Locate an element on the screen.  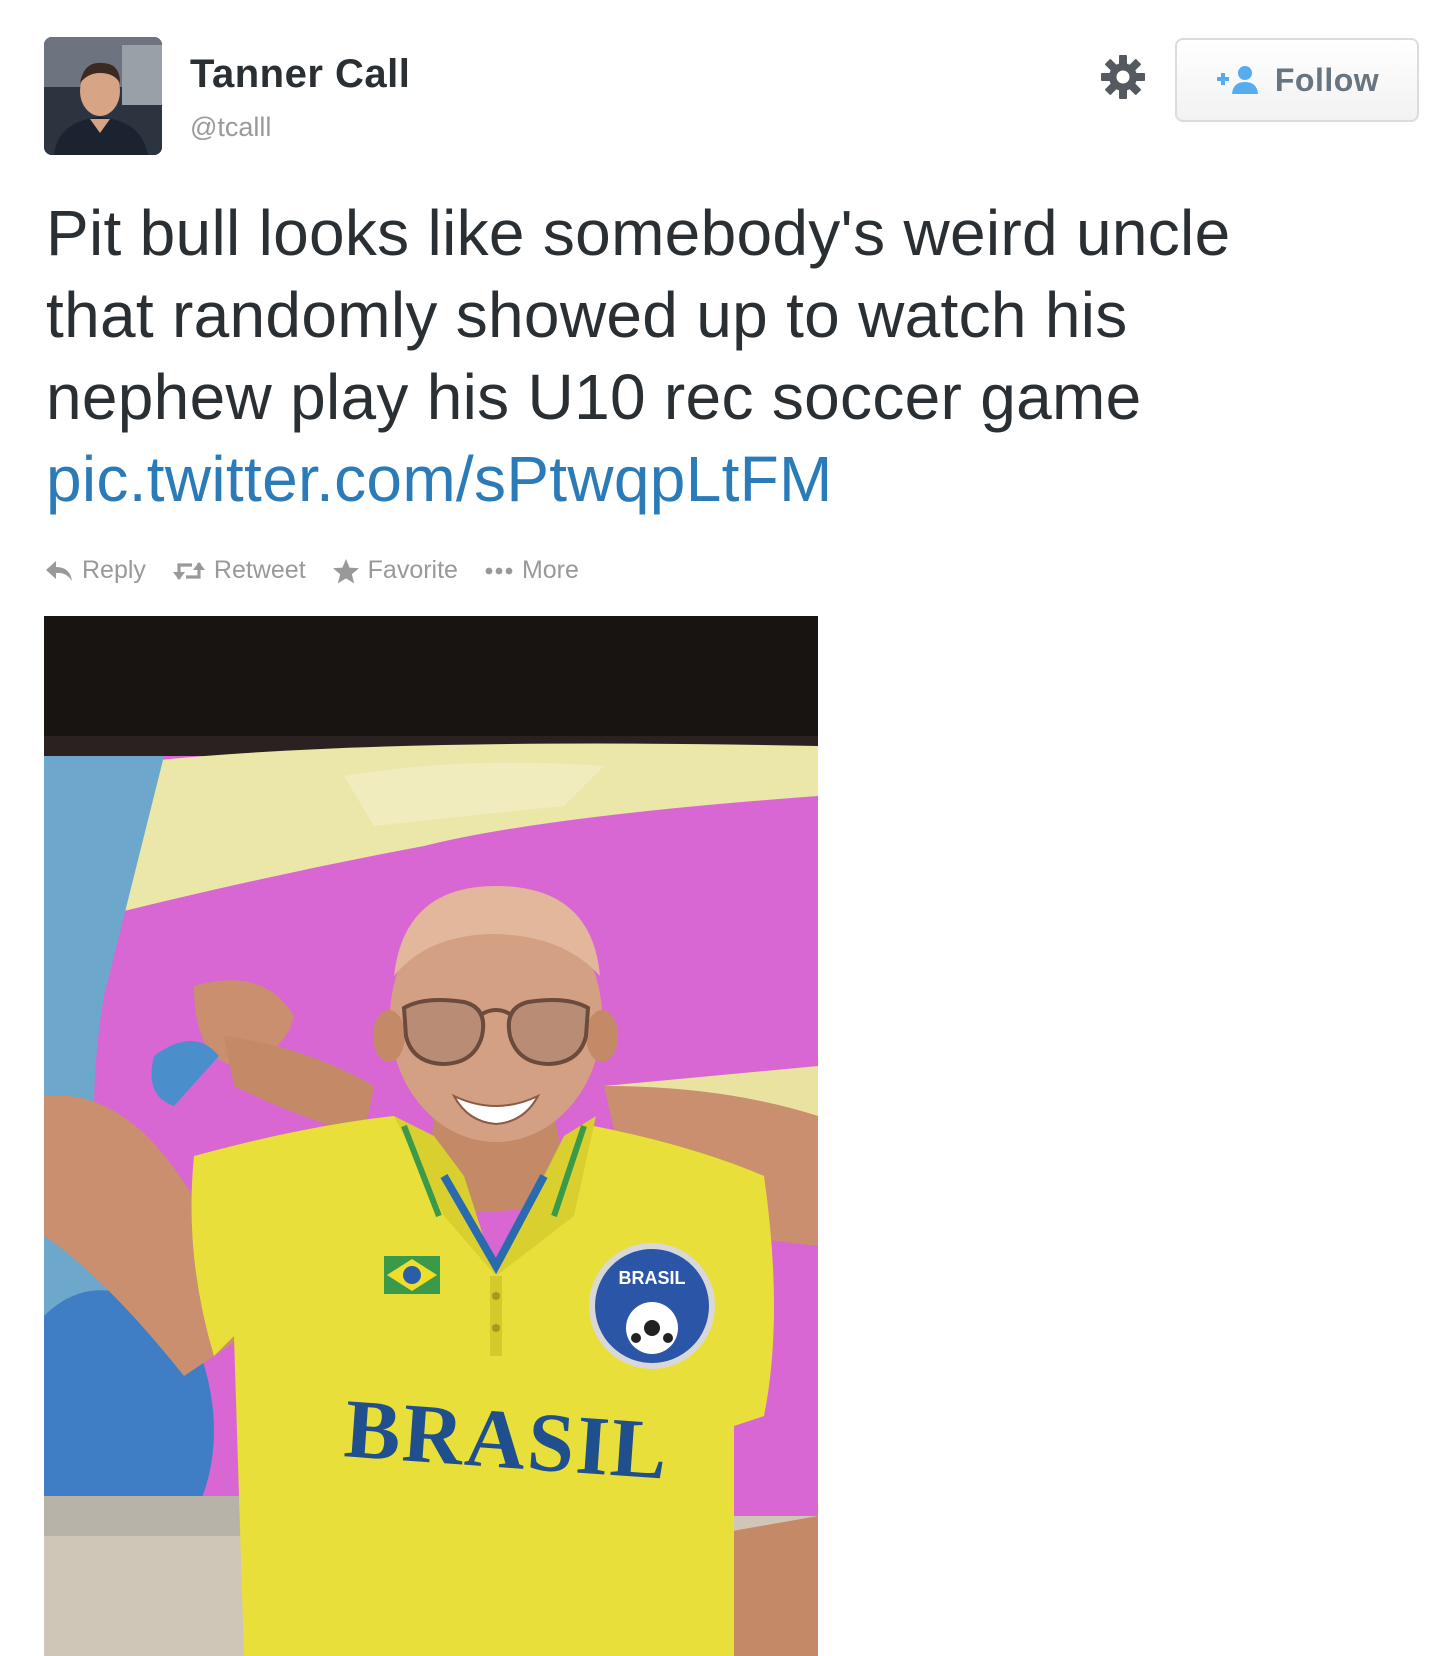
tweet-text-line: that randomly showed up to watch his is located at coordinates (587, 315).